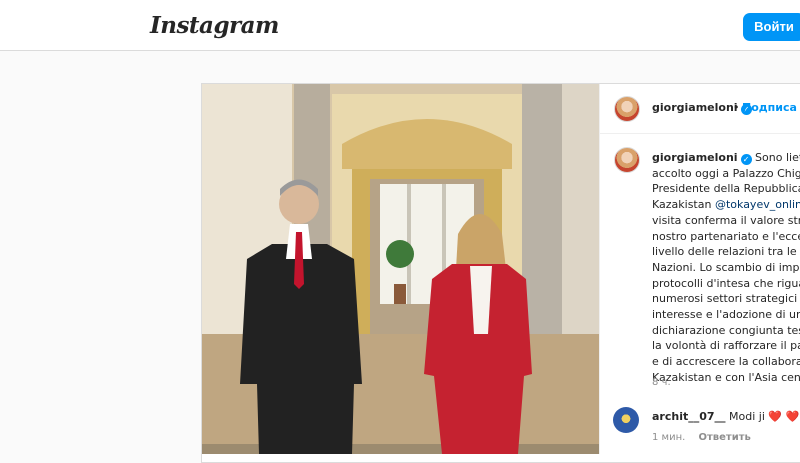  I want to click on caption-line: livello delle relazioni tra le no, so click(726, 252).